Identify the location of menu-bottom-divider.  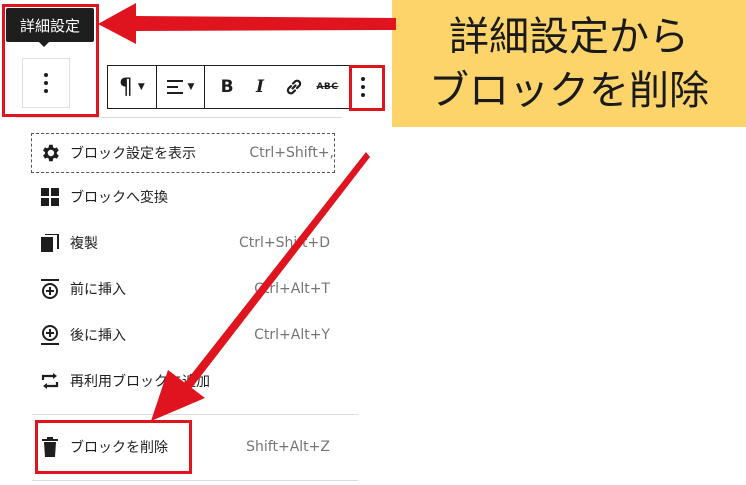
(195, 480).